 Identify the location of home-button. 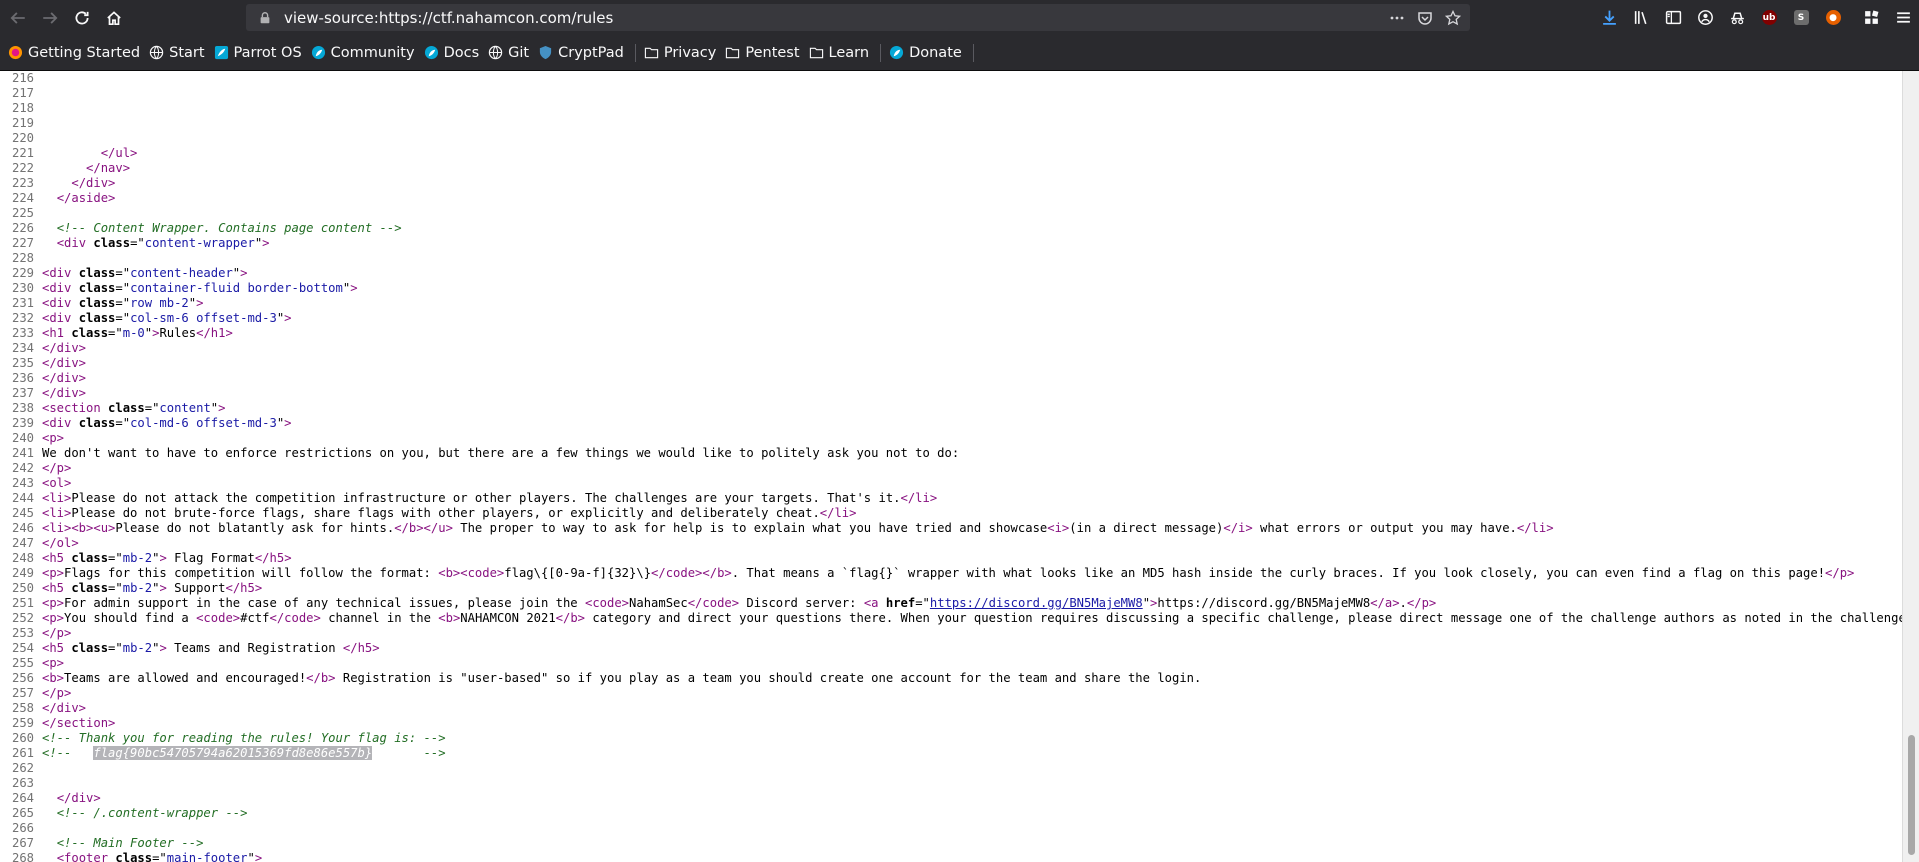
(114, 18).